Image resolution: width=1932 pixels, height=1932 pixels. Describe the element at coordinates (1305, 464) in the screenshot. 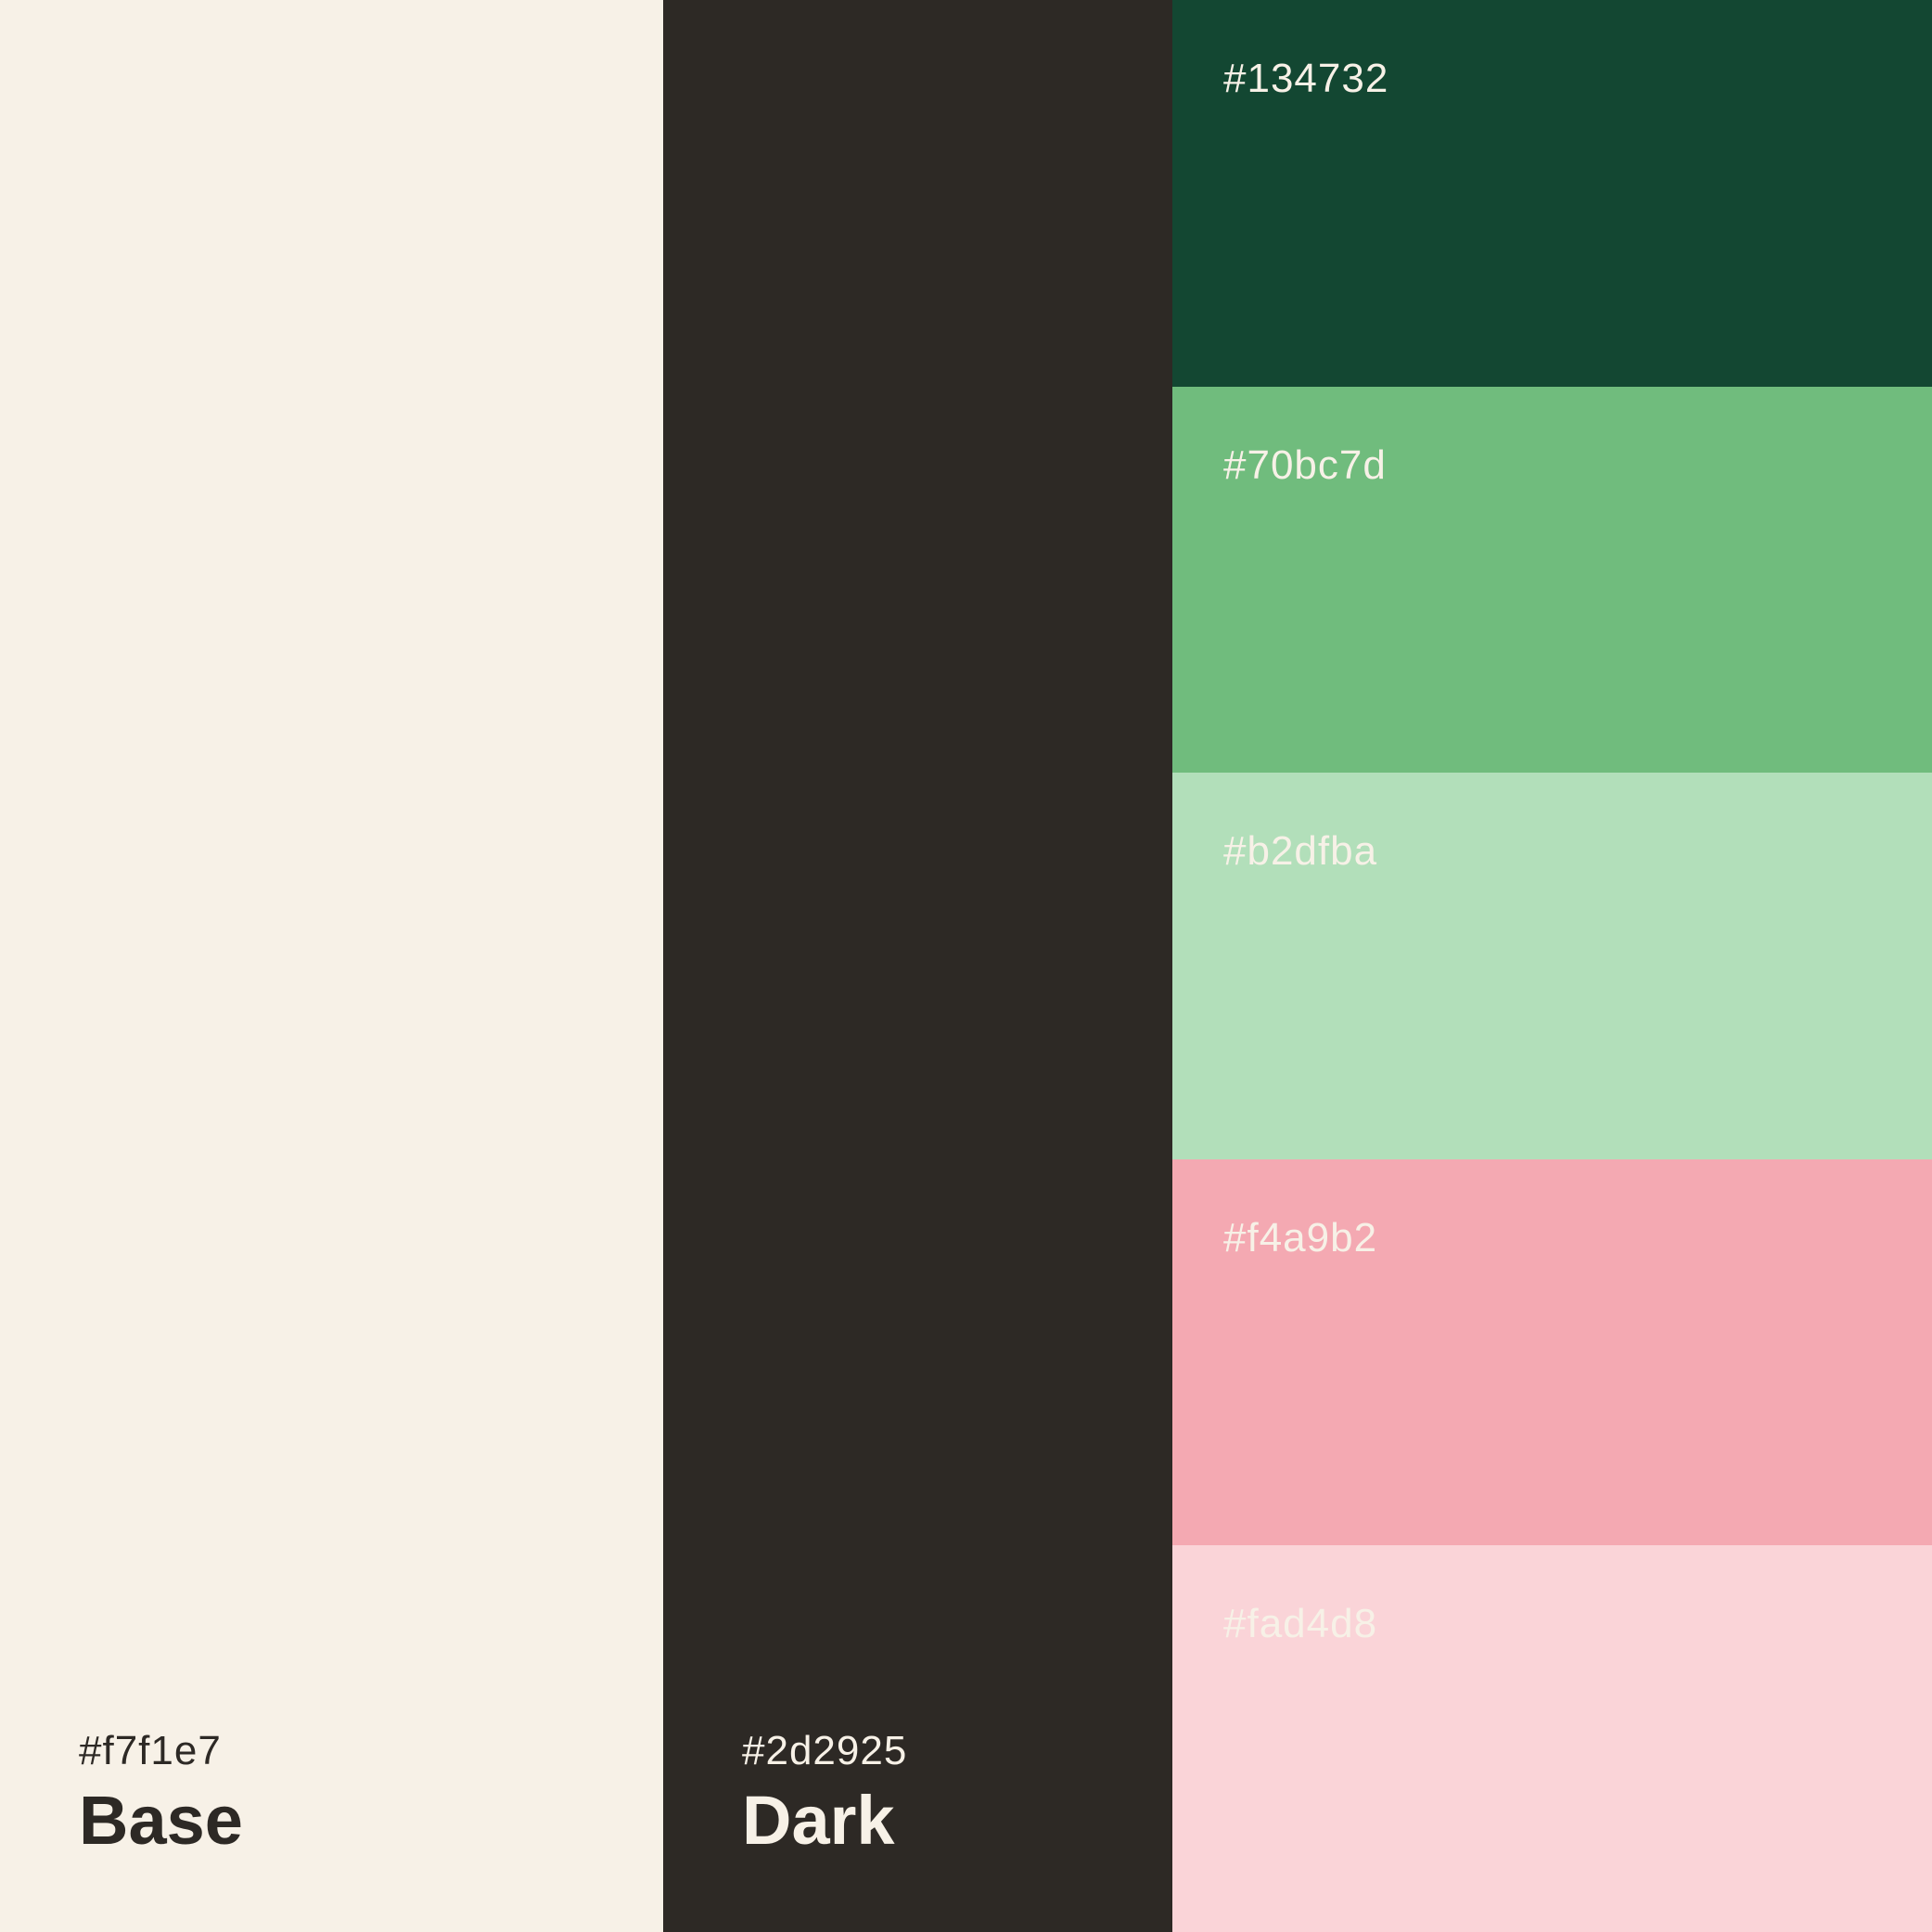

I see `accent-hex-label: #70bc7d` at that location.